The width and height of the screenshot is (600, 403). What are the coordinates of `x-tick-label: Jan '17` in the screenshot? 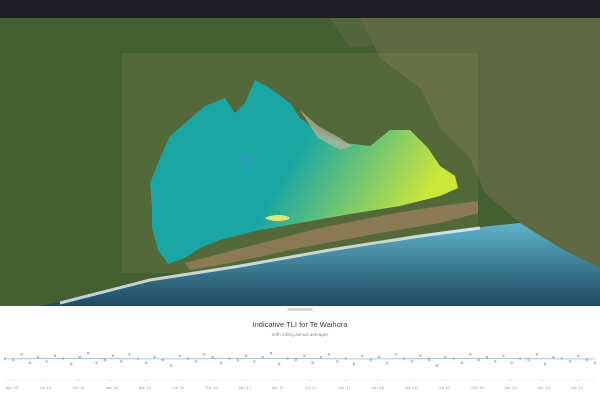 It's located at (245, 387).